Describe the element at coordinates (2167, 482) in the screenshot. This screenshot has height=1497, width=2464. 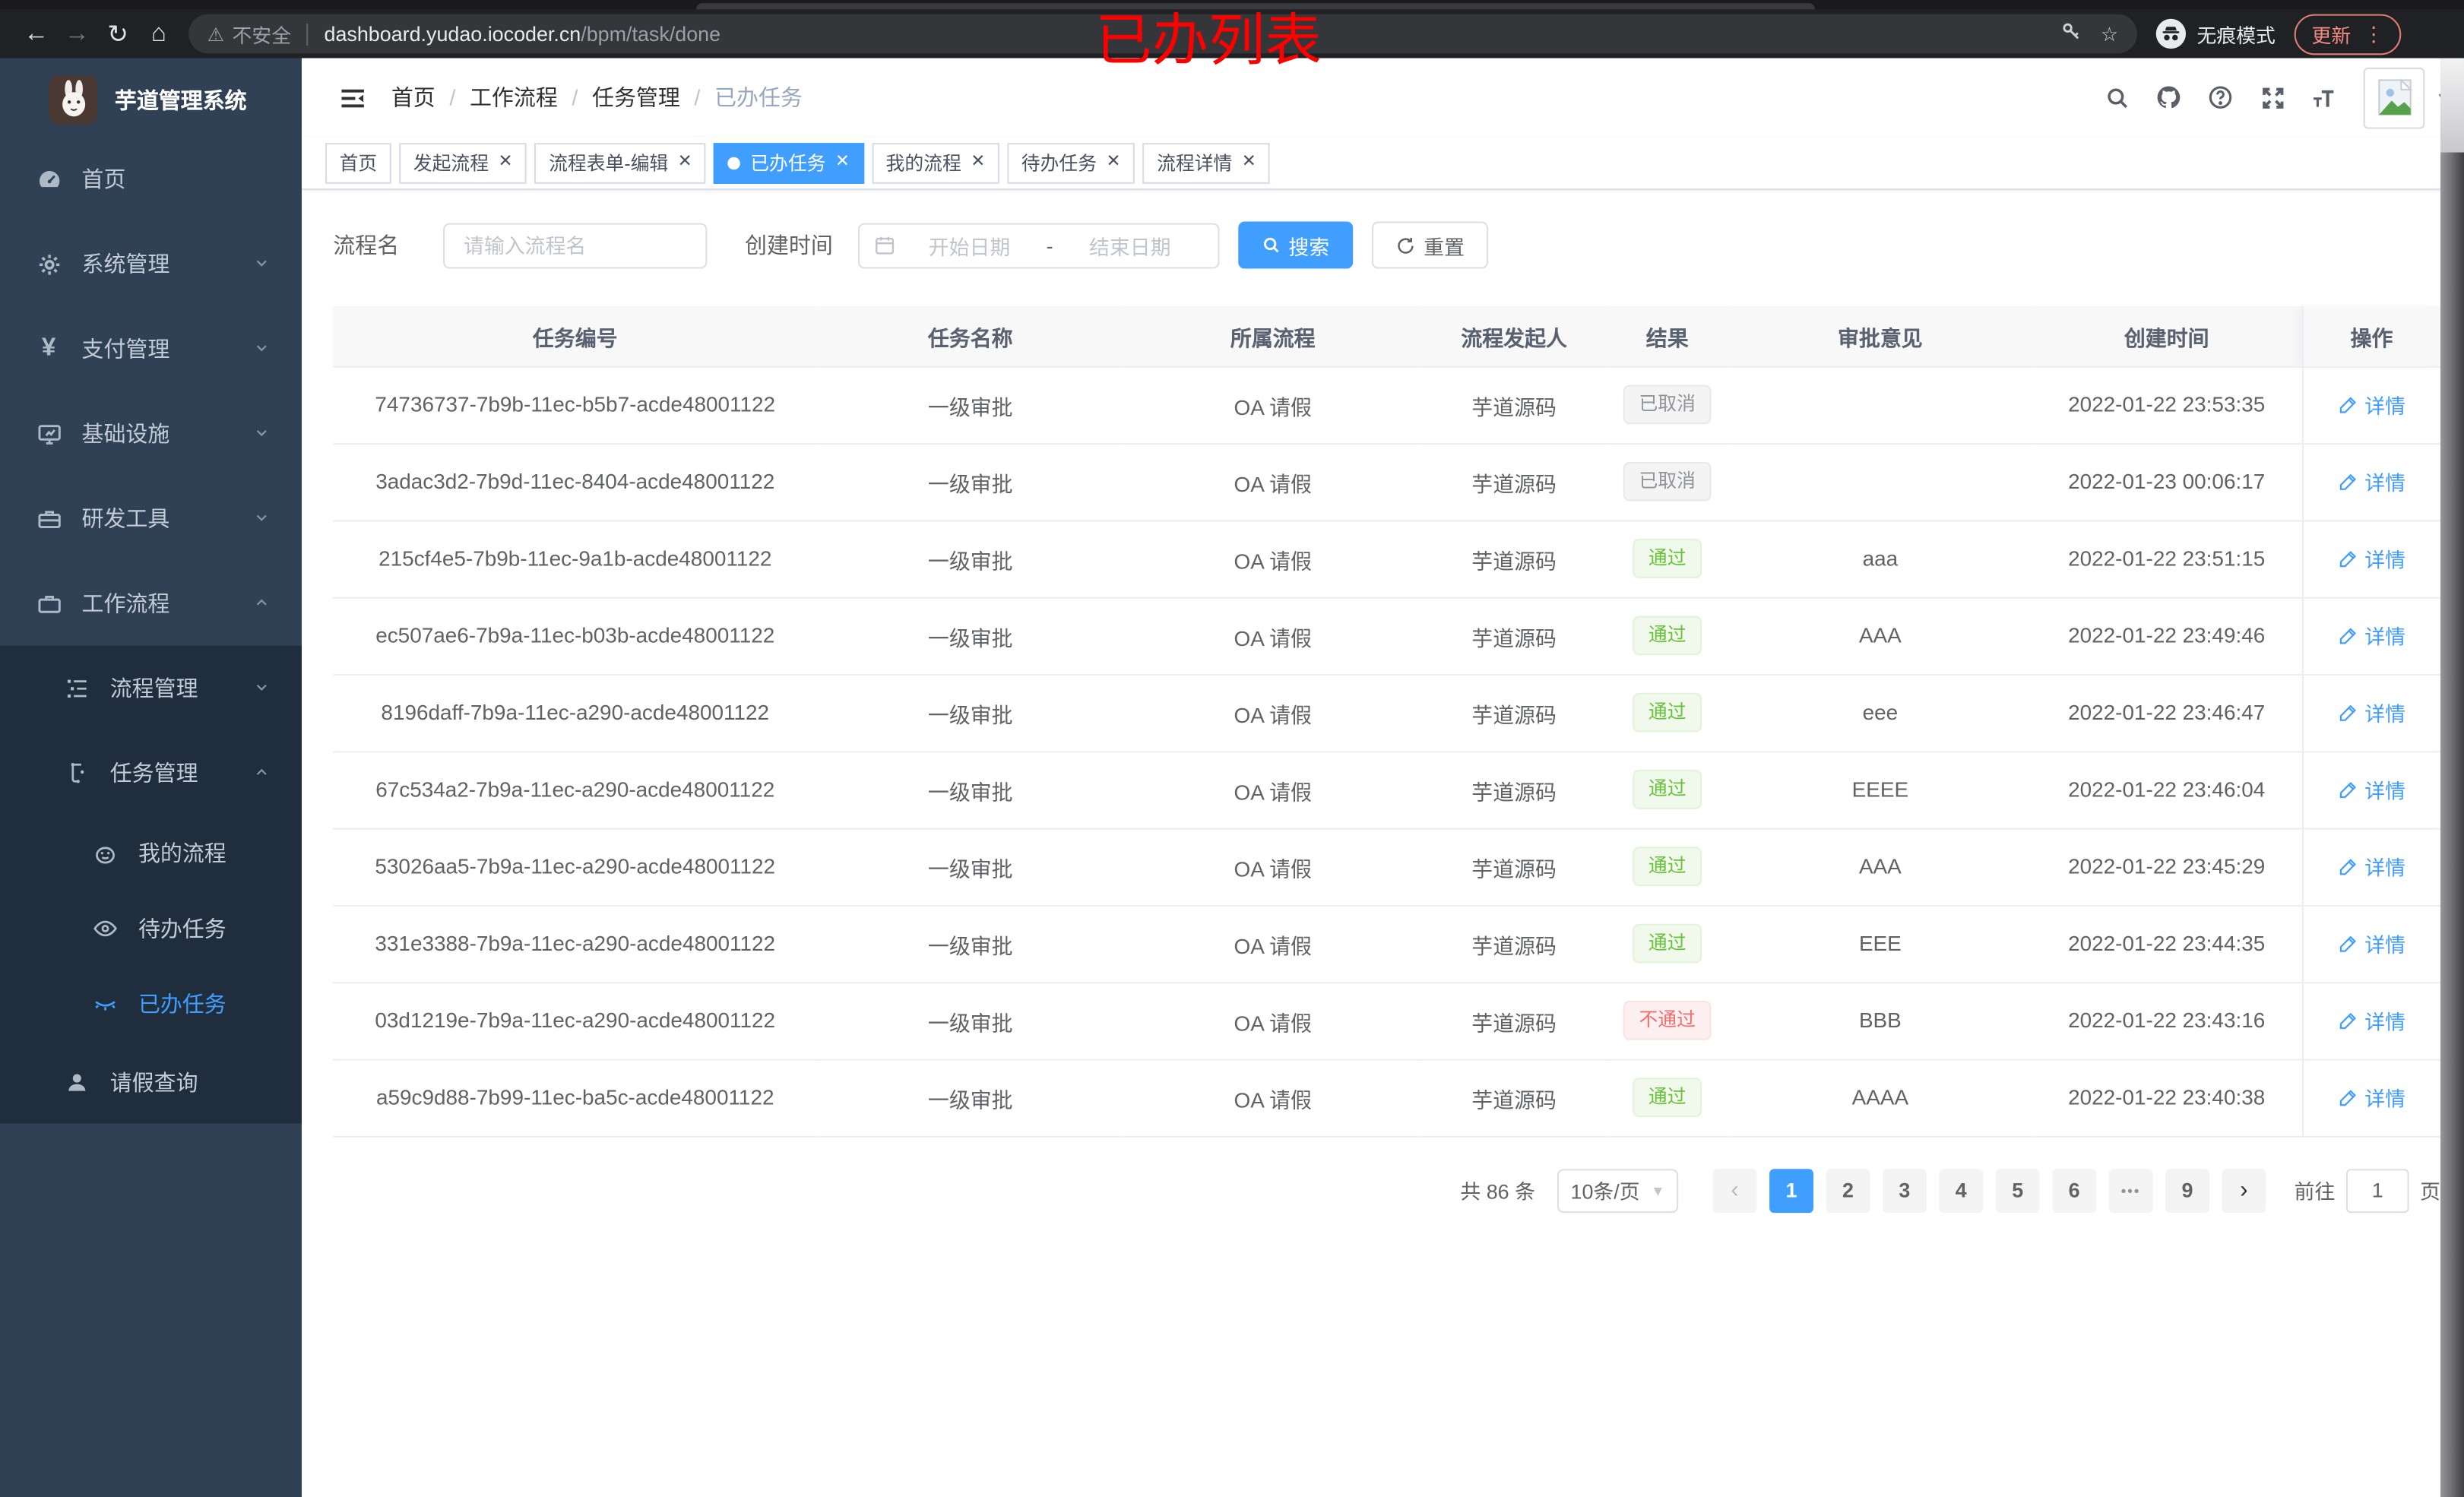
I see `cell-create-time: 2022-01-23 00:06:17` at that location.